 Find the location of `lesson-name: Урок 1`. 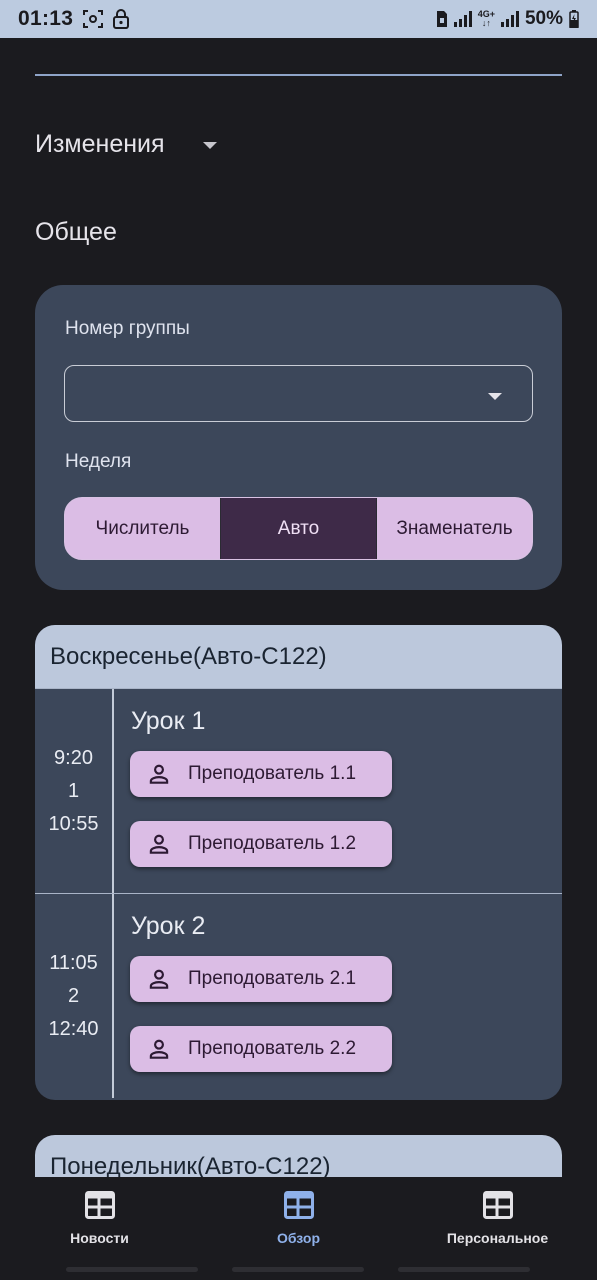

lesson-name: Урок 1 is located at coordinates (168, 721).